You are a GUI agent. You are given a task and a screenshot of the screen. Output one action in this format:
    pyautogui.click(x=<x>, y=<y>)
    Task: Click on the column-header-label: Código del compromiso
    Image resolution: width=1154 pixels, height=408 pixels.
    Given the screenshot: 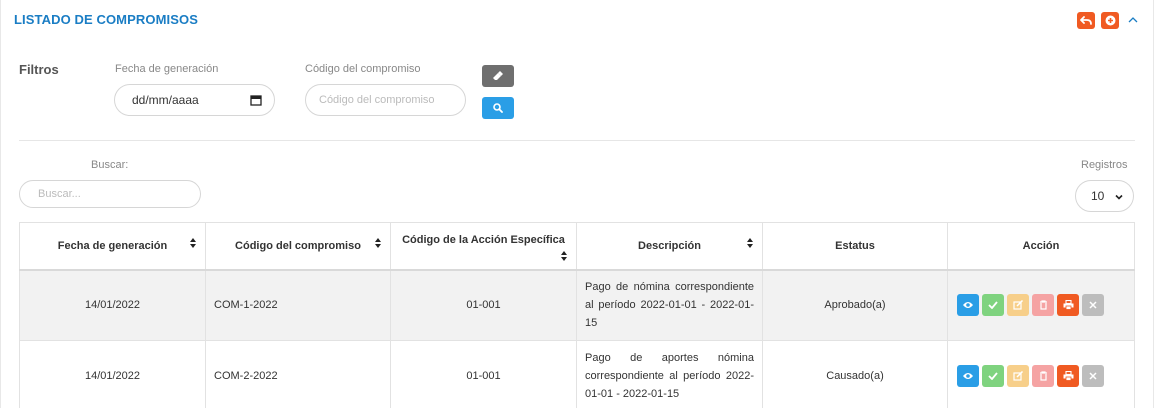 What is the action you would take?
    pyautogui.click(x=298, y=245)
    